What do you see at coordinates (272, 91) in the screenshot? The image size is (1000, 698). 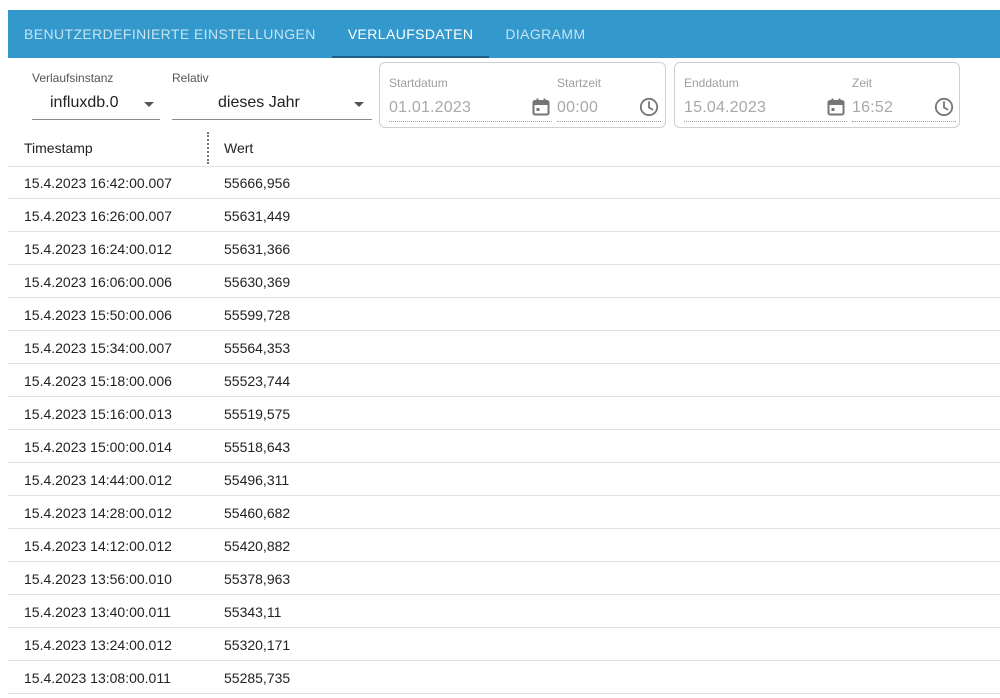 I see `relative-select: Relativ dieses Jahr` at bounding box center [272, 91].